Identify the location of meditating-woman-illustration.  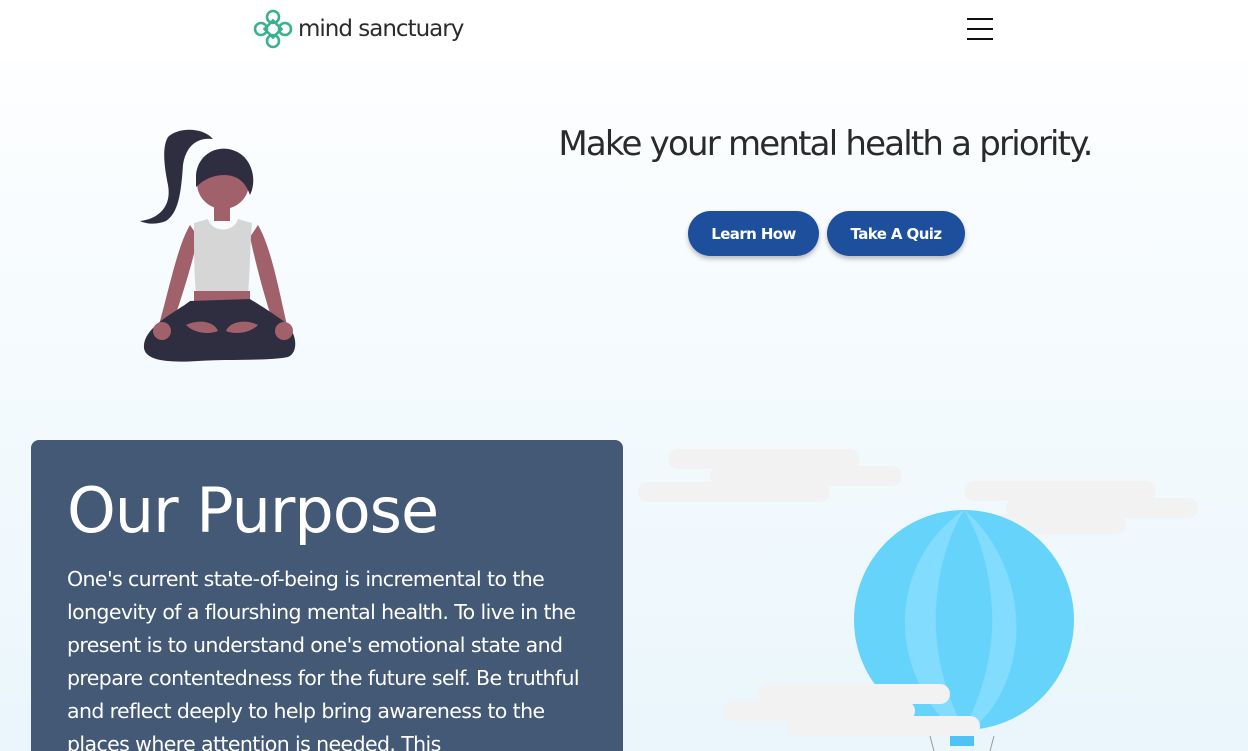
(218, 245).